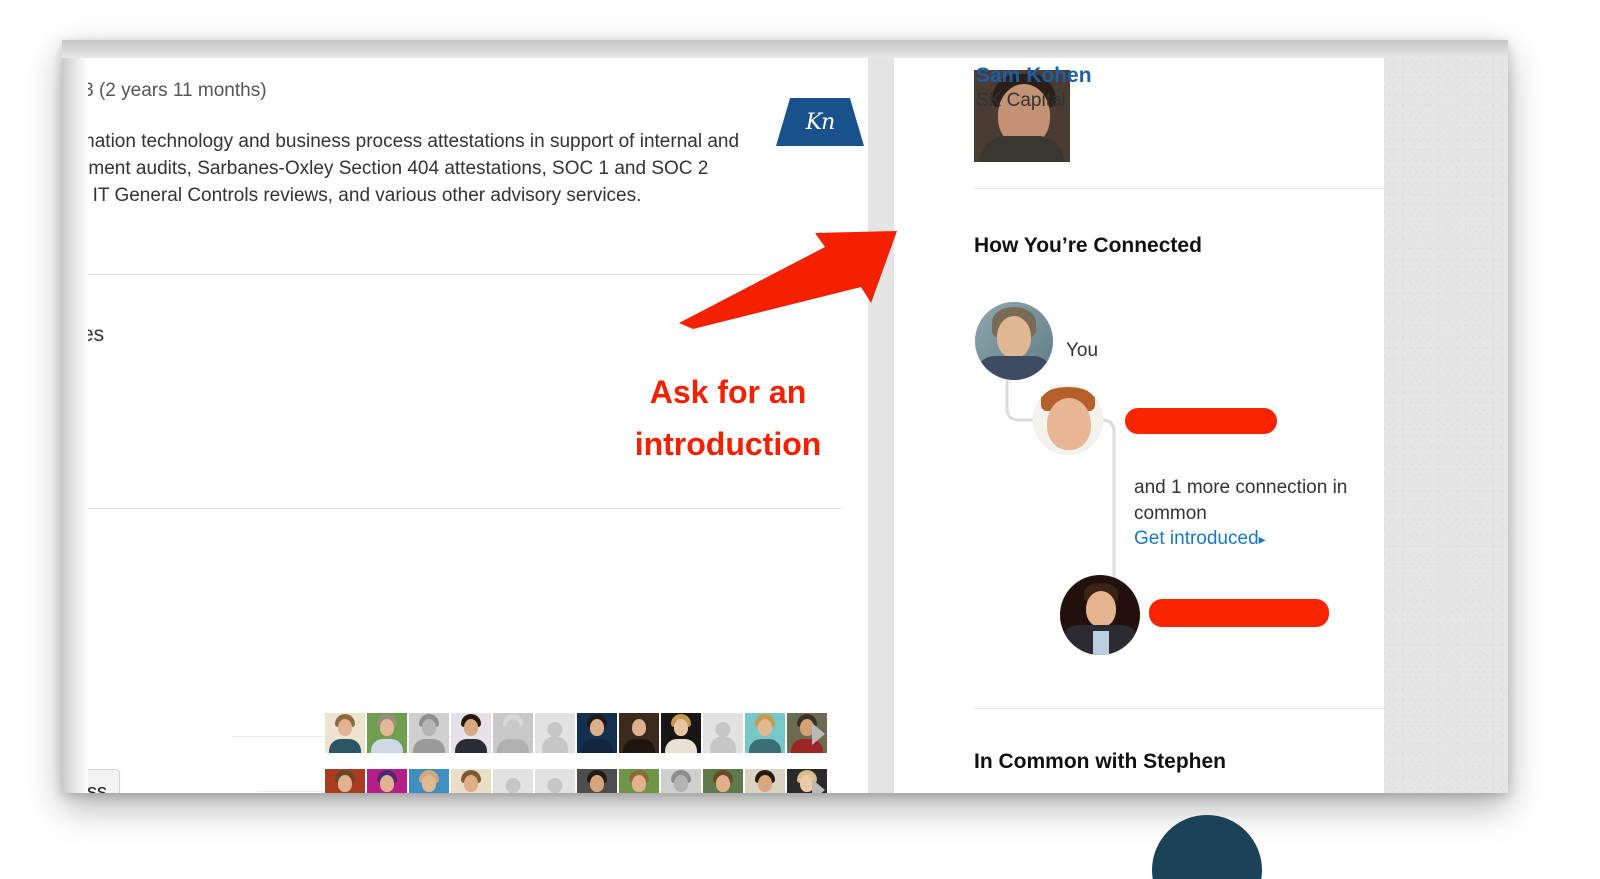  I want to click on avatar-shirt, so click(1014, 368).